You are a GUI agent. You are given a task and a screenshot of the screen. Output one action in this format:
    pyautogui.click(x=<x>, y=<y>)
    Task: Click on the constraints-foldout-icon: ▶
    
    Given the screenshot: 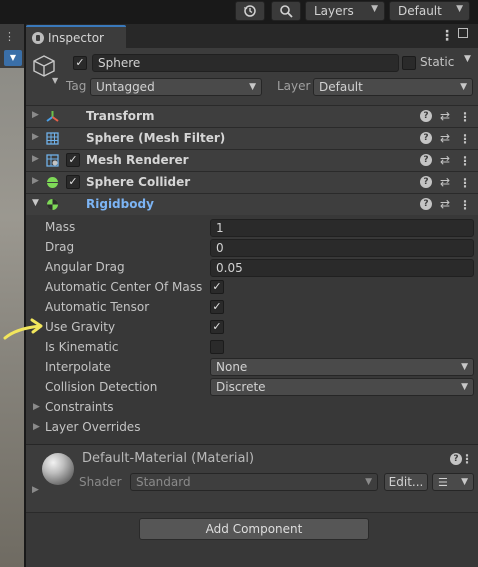 What is the action you would take?
    pyautogui.click(x=36, y=407)
    